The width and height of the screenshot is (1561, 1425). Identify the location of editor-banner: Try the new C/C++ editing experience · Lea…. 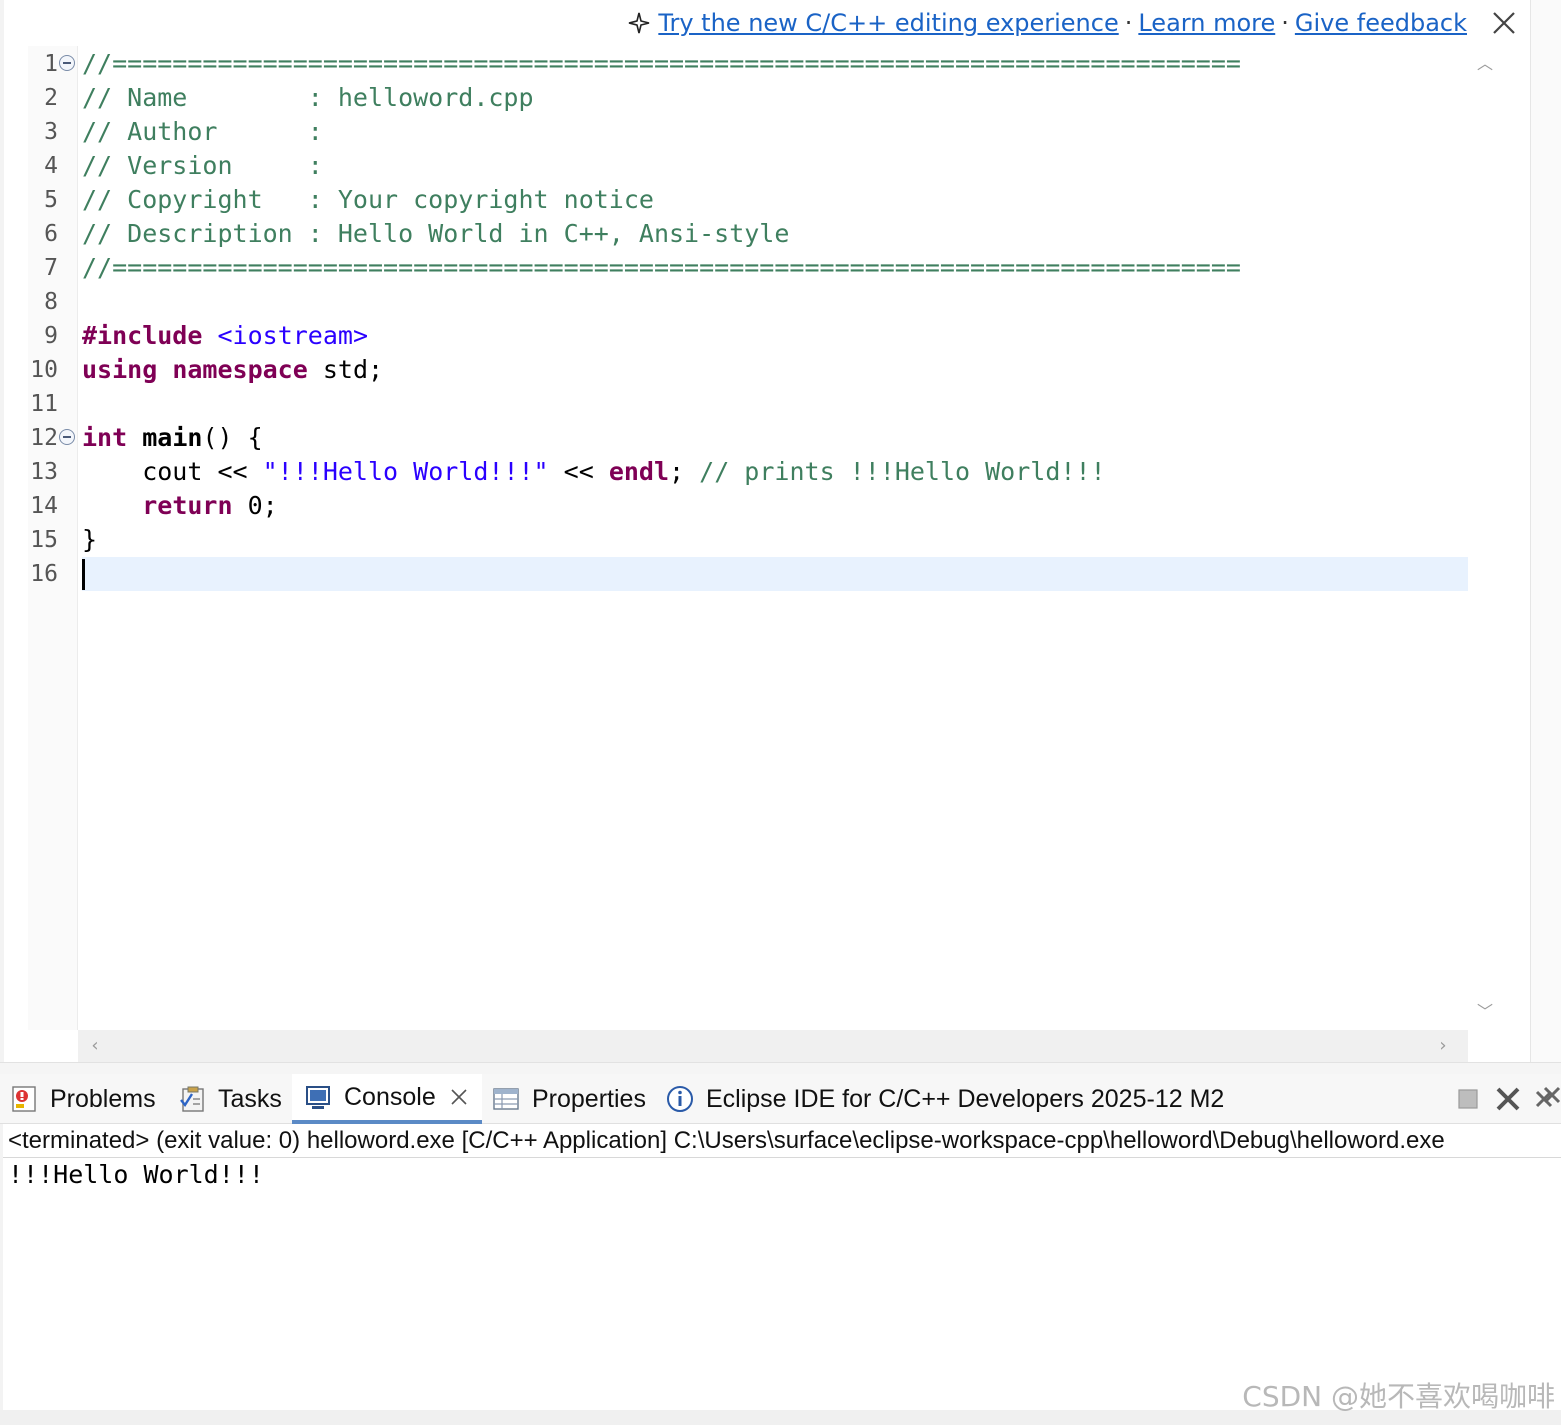
(780, 23).